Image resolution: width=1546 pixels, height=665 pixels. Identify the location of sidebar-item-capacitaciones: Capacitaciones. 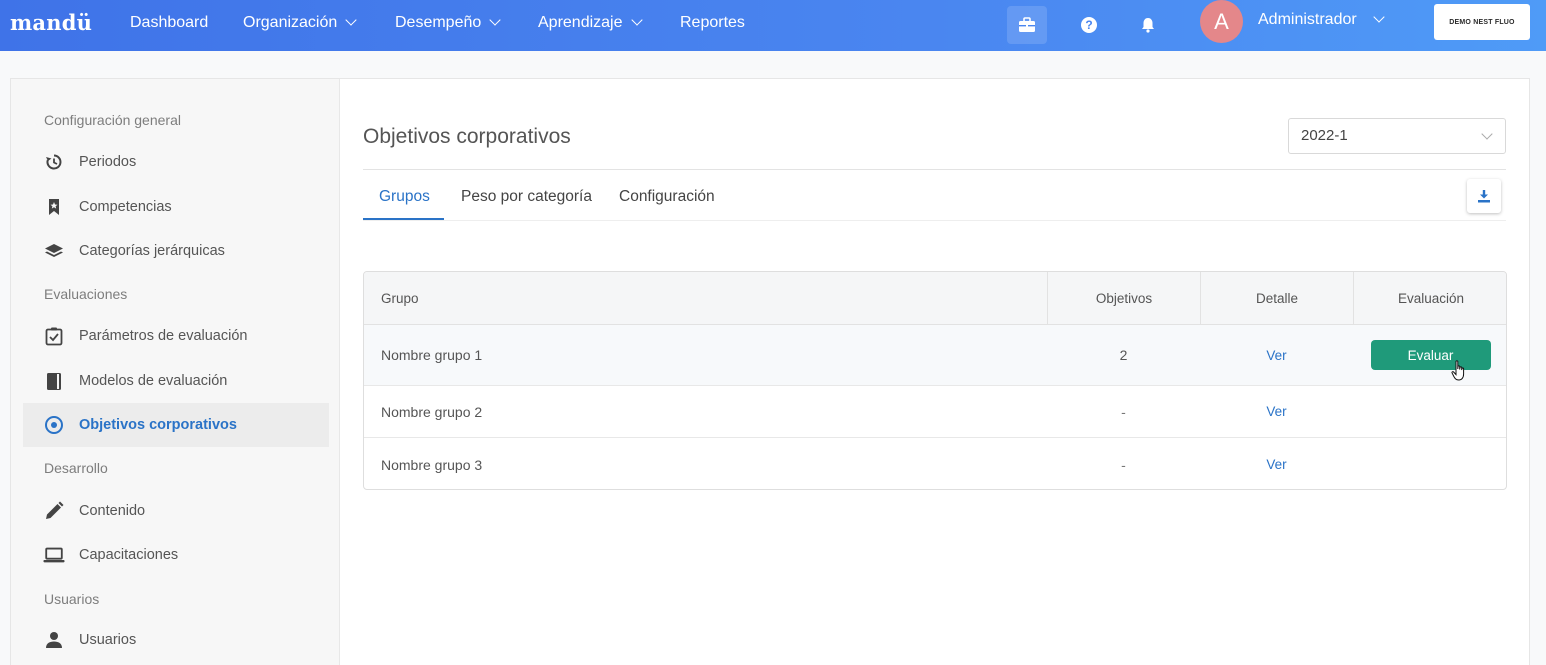
(176, 555).